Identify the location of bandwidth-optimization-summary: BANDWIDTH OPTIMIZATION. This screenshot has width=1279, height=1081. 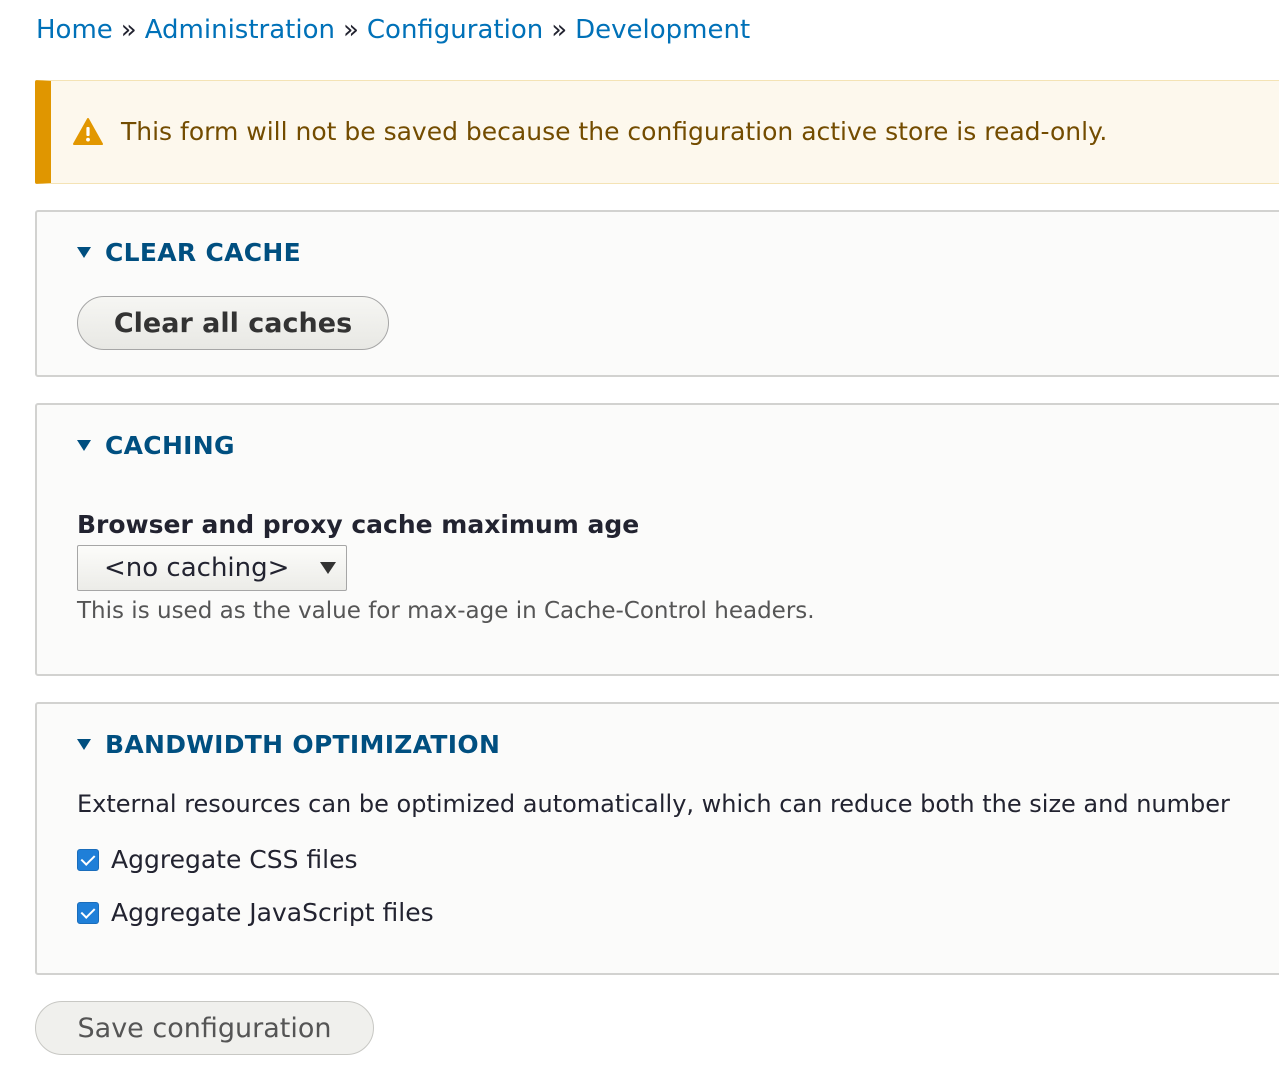
(288, 744).